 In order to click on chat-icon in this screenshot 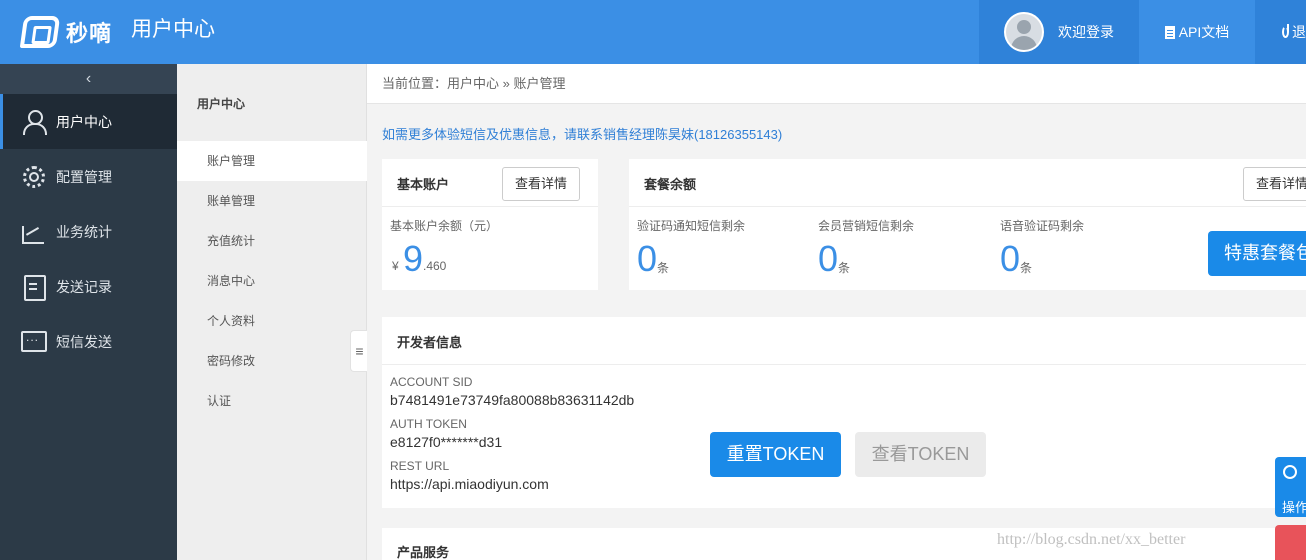, I will do `click(34, 342)`.